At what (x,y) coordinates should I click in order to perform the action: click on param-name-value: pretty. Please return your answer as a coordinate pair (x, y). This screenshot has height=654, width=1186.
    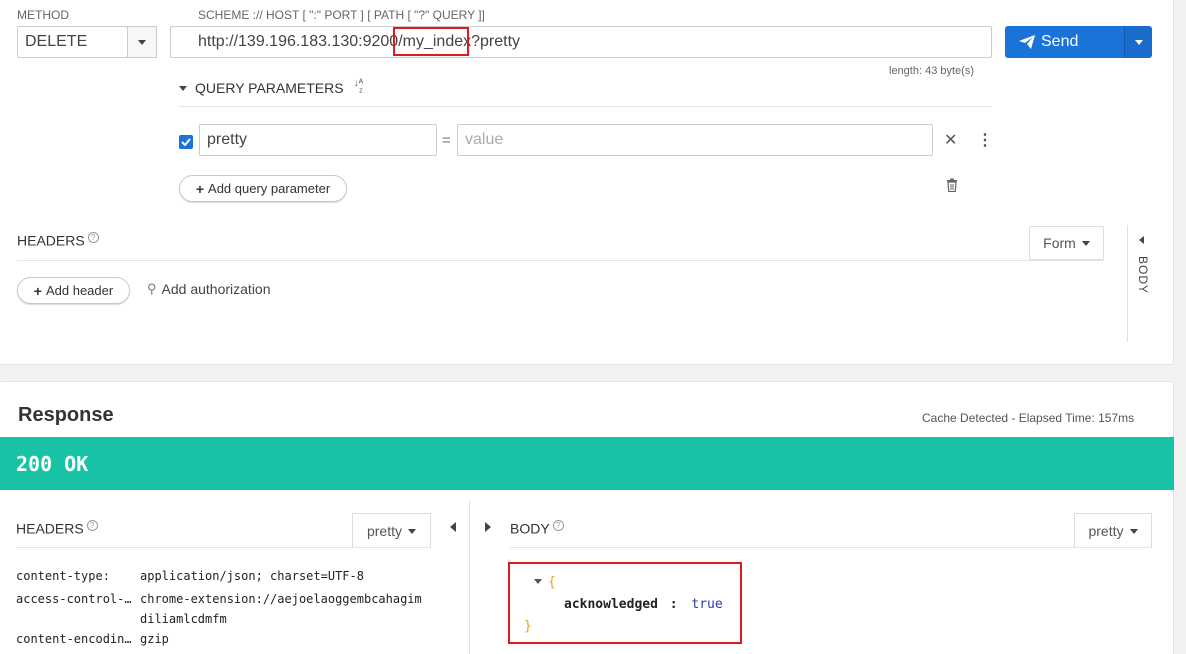
    Looking at the image, I should click on (227, 139).